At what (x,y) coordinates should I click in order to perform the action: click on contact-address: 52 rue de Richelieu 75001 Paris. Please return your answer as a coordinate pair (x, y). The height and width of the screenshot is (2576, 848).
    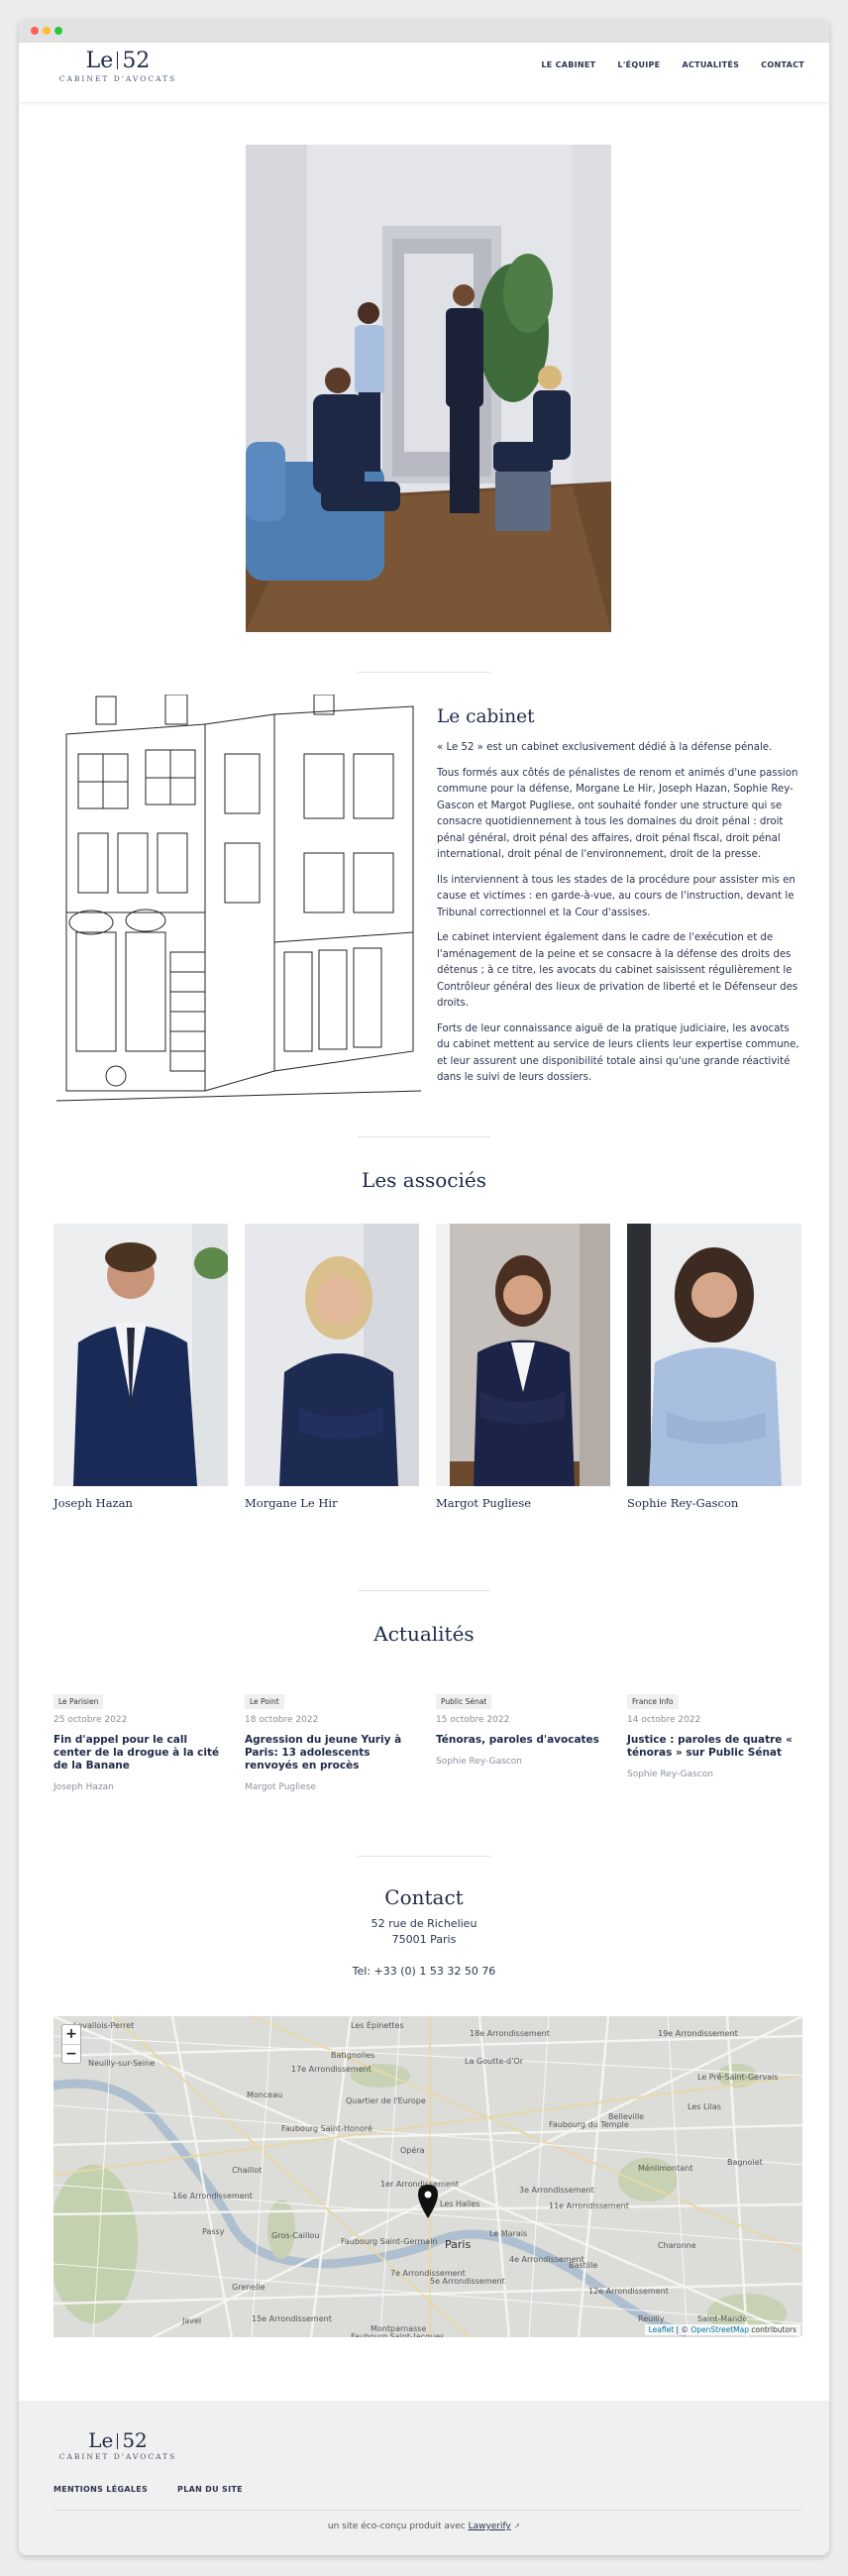
    Looking at the image, I should click on (424, 1932).